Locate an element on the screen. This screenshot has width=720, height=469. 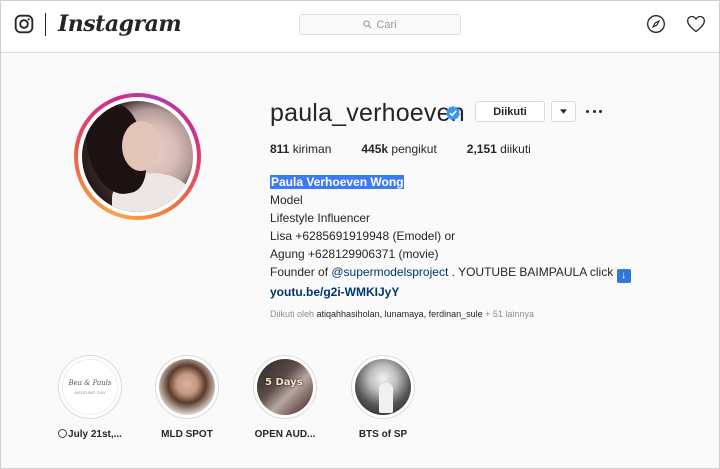
stat-posts-value: 811 is located at coordinates (280, 149).